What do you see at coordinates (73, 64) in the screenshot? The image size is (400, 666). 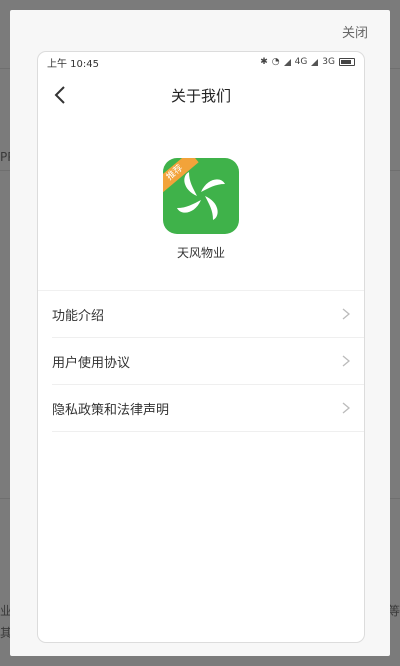 I see `status-time: 上午 10:45` at bounding box center [73, 64].